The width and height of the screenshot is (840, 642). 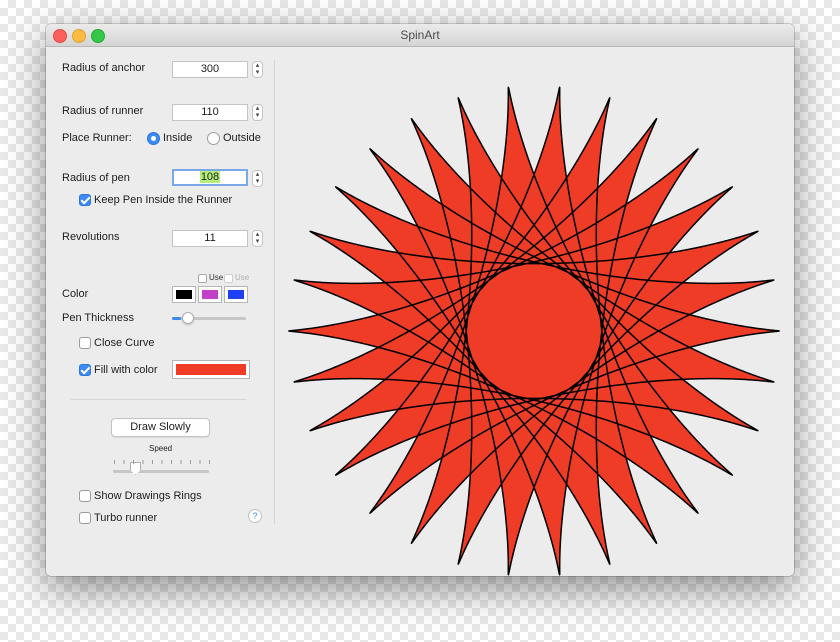 I want to click on title-bar: SpinArt, so click(x=420, y=35).